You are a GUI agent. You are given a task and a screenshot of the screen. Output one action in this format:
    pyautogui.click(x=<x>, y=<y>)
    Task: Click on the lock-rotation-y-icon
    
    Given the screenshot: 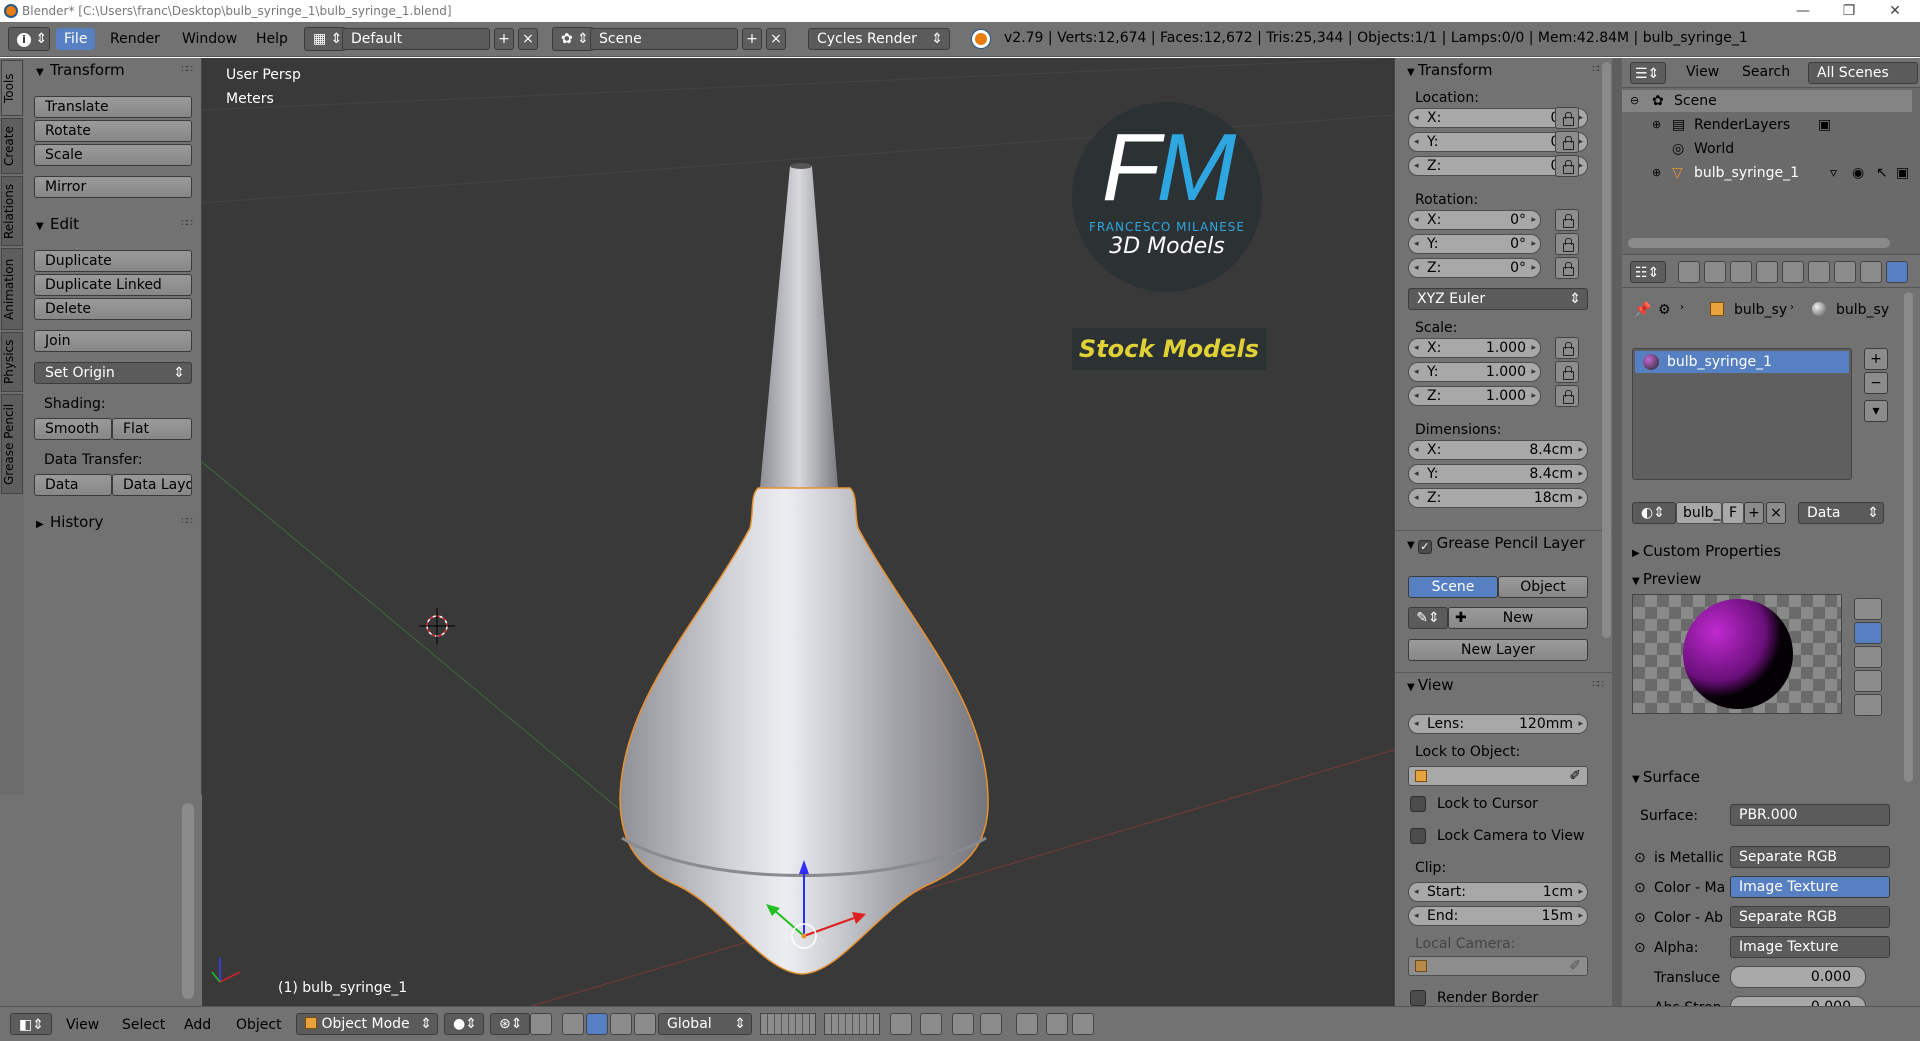 What is the action you would take?
    pyautogui.click(x=1567, y=244)
    